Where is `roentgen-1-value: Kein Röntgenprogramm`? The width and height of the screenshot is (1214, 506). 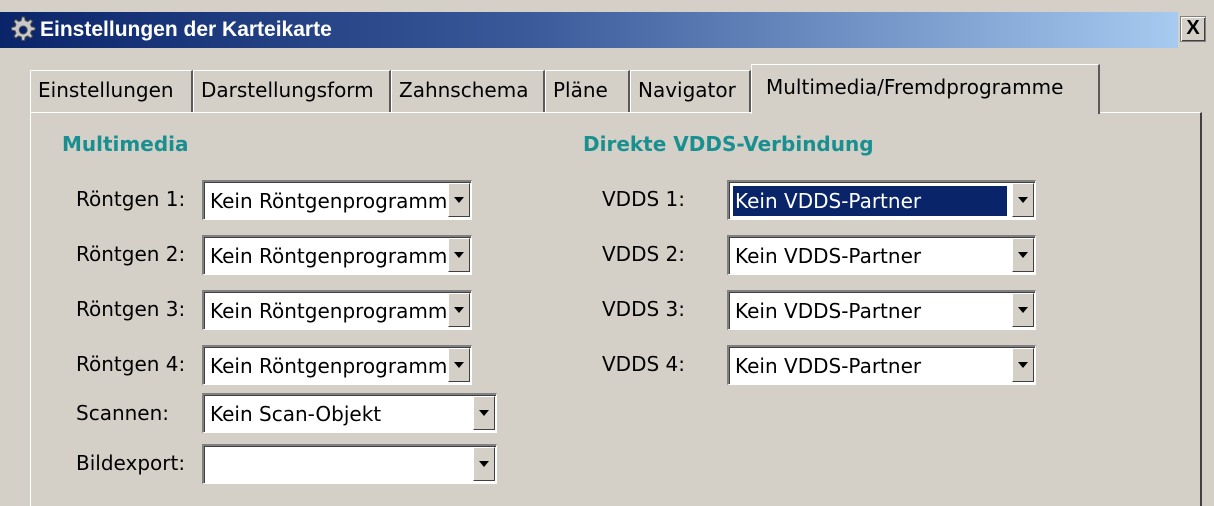 roentgen-1-value: Kein Röntgenprogramm is located at coordinates (329, 201).